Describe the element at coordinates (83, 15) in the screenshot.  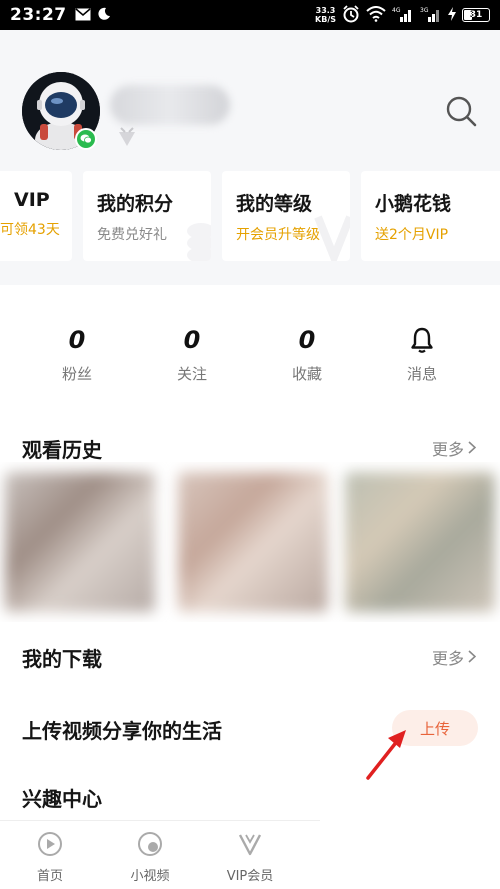
I see `mail-icon` at that location.